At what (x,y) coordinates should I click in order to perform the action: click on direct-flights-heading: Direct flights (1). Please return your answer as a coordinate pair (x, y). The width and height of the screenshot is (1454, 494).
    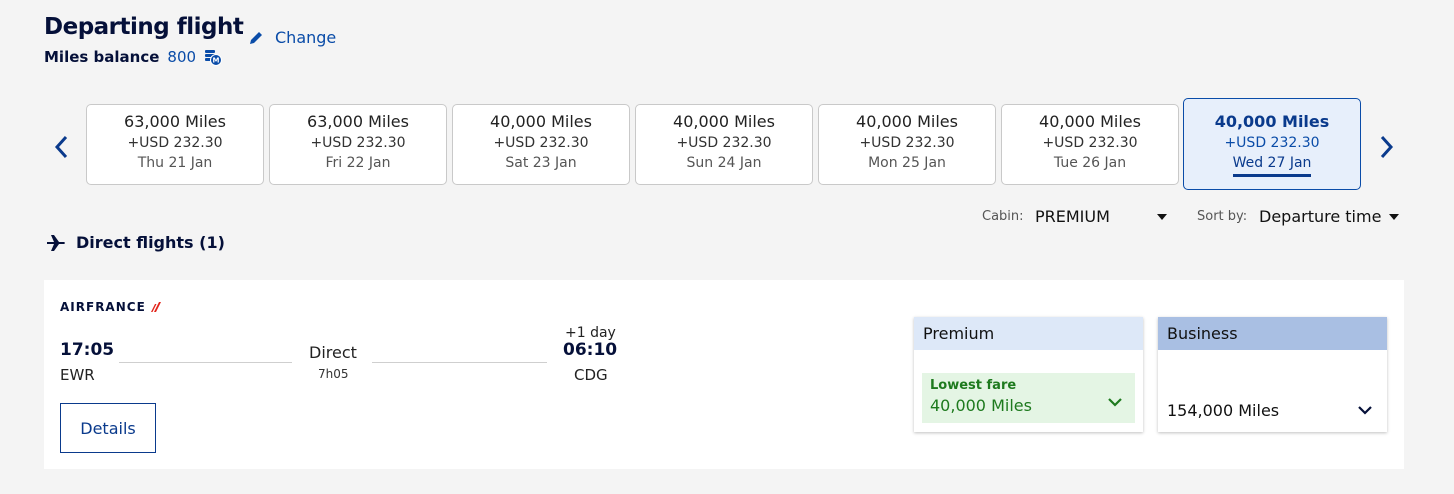
    Looking at the image, I should click on (135, 242).